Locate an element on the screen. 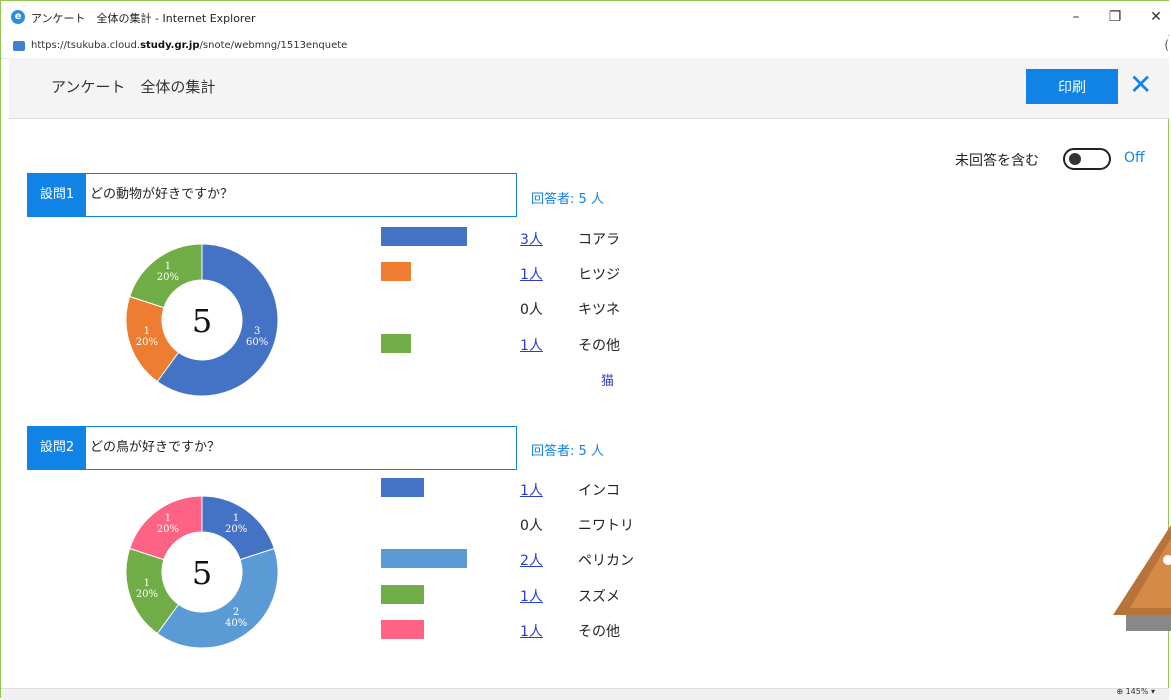 This screenshot has width=1171, height=700. option-label: ヒツジ is located at coordinates (599, 275).